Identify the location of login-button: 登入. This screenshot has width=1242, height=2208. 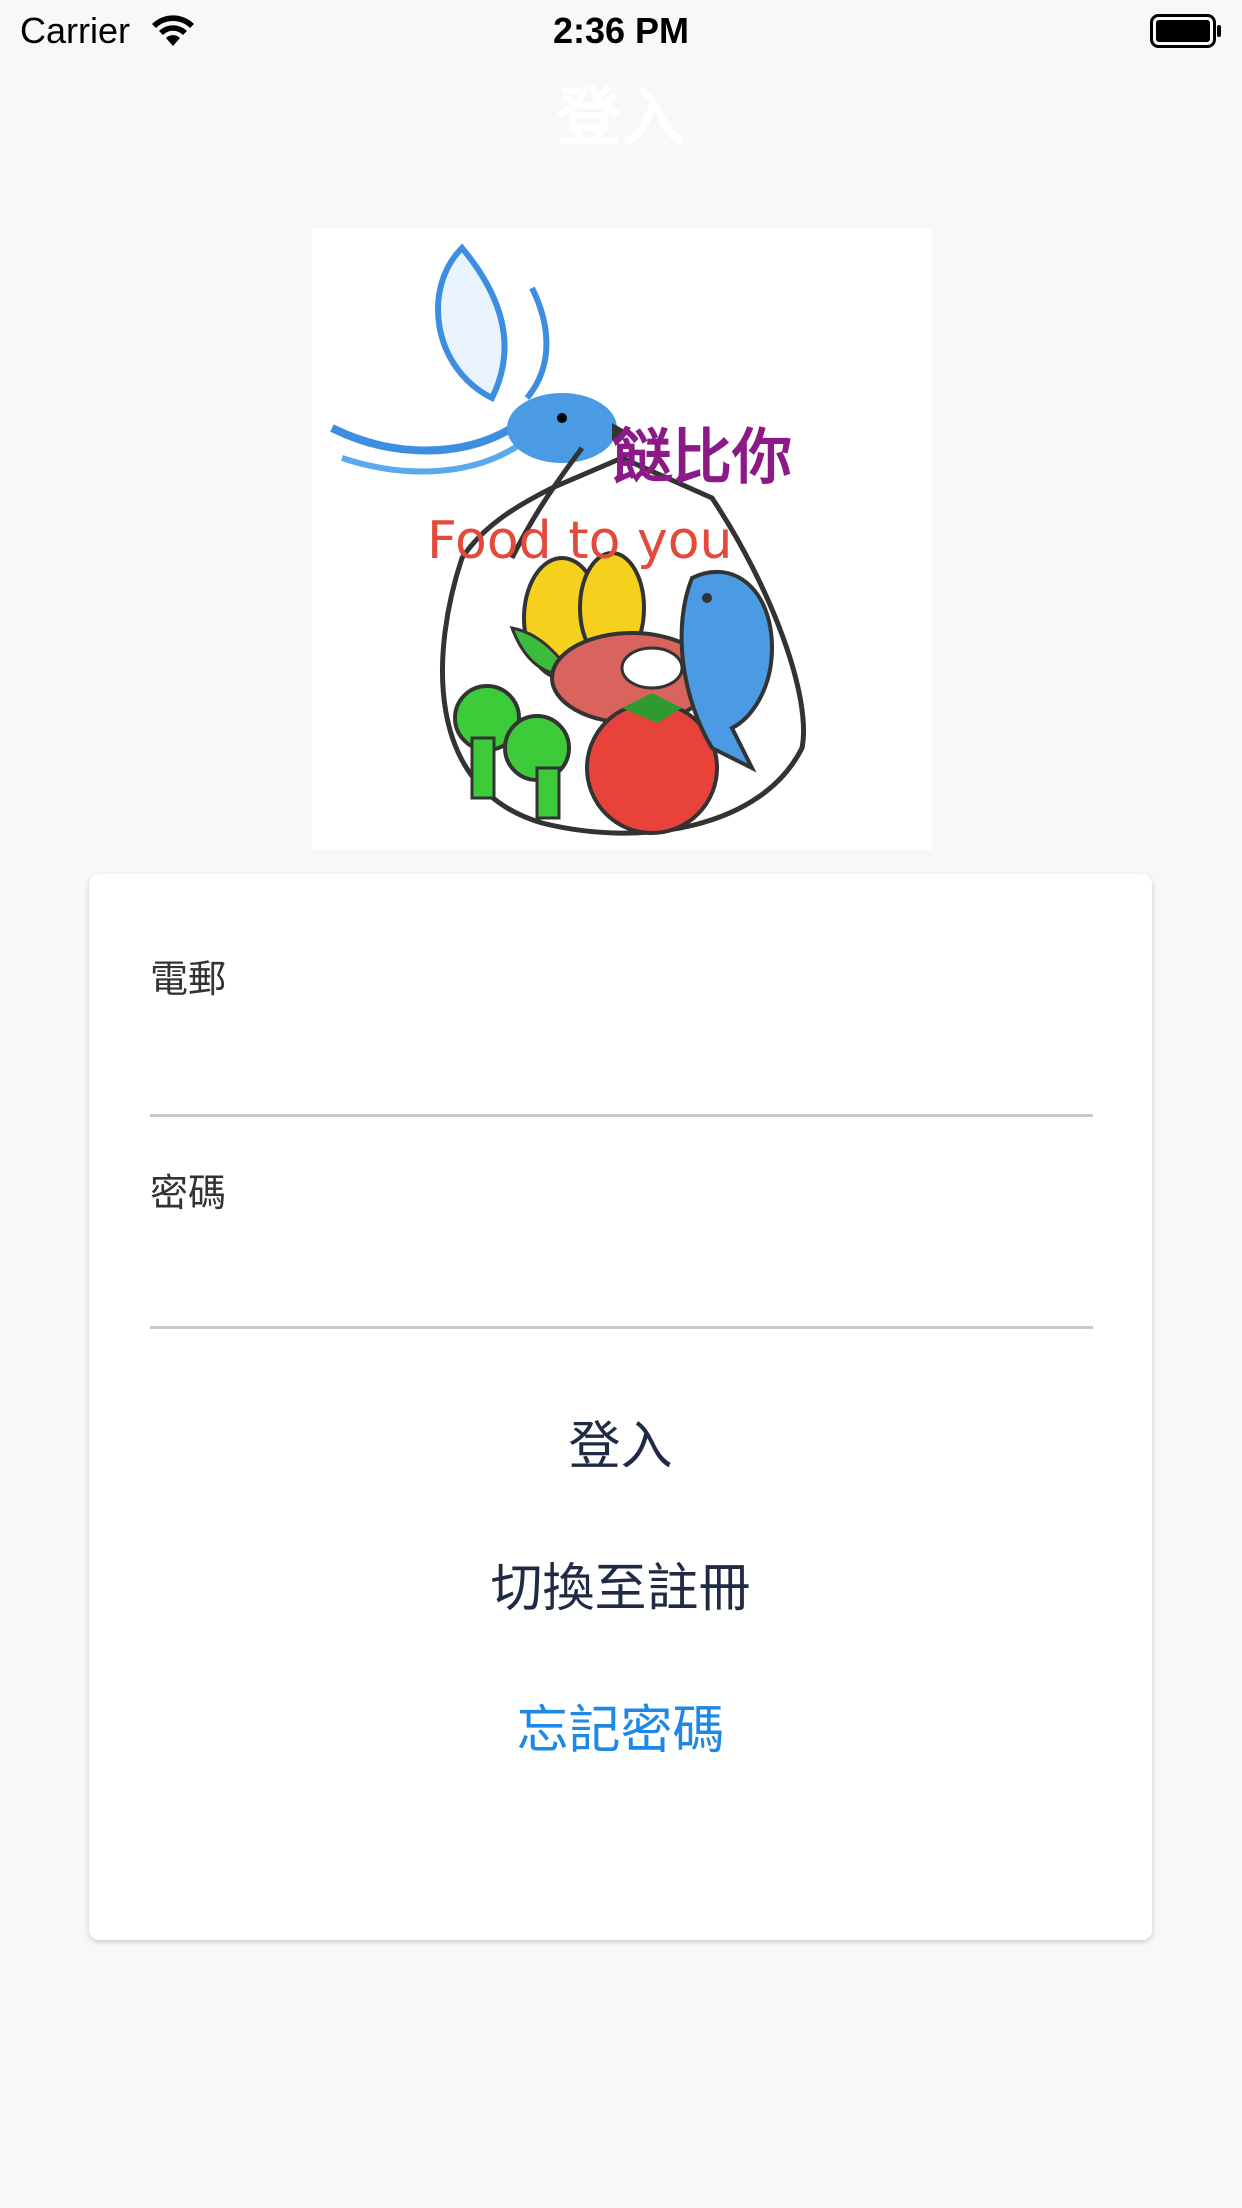
(620, 1446).